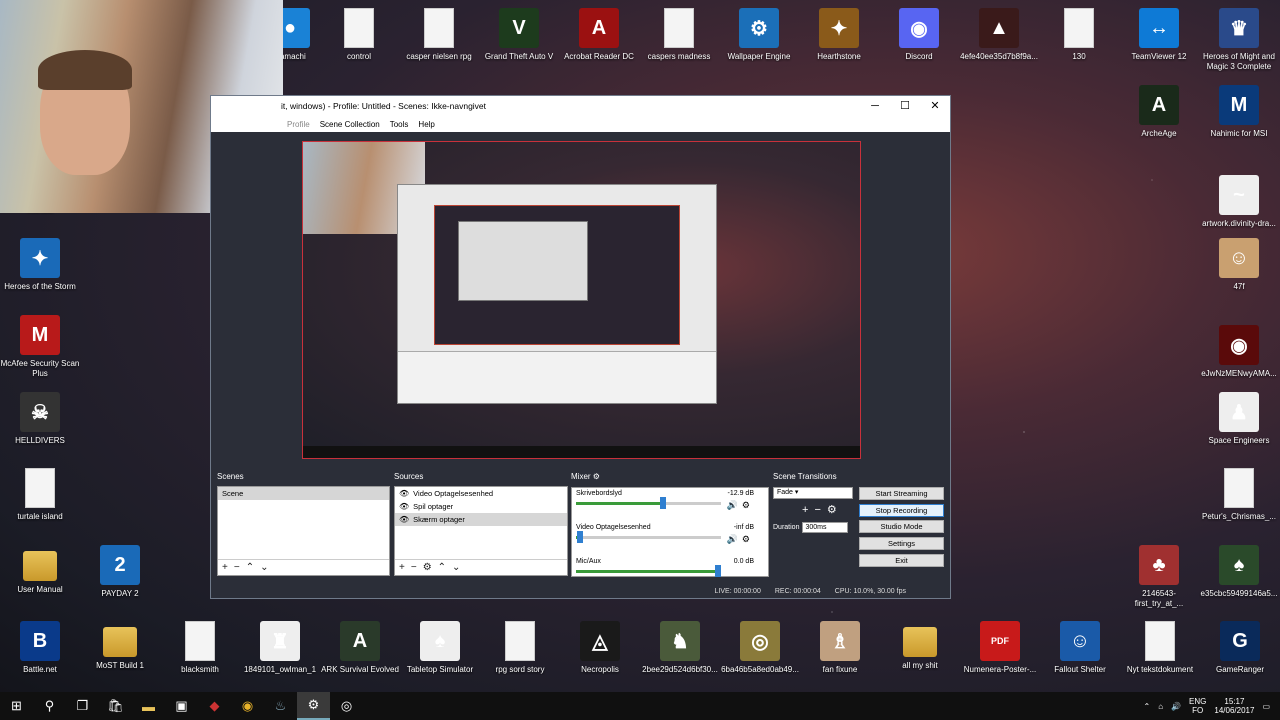  Describe the element at coordinates (840, 648) in the screenshot. I see `desktop-icon: ♗ fan fixune` at that location.